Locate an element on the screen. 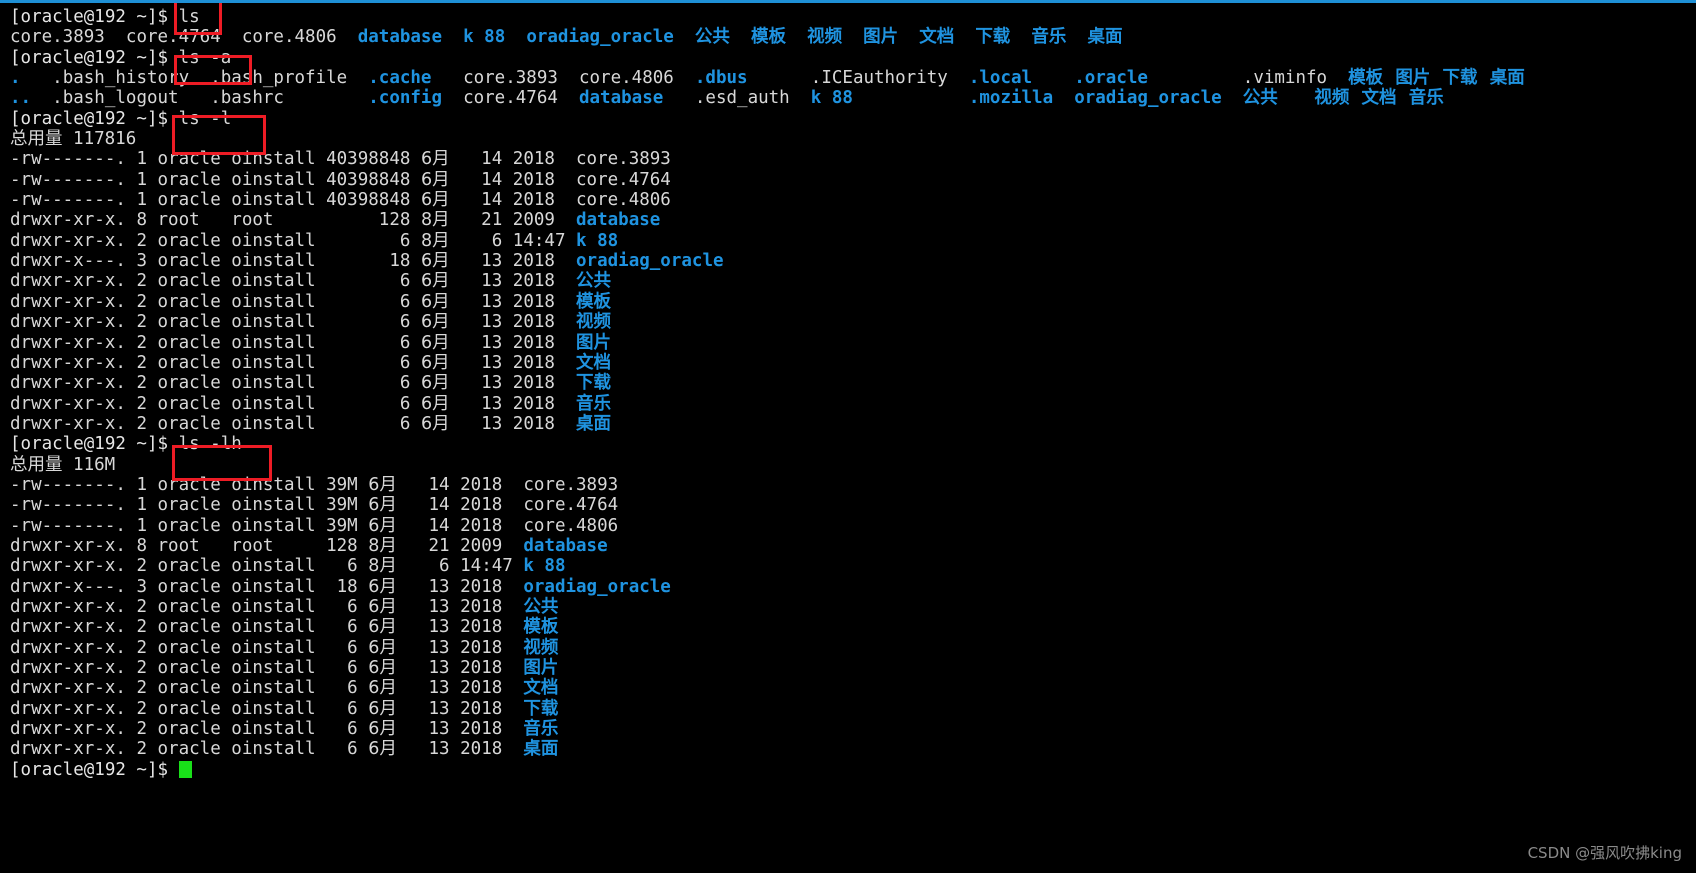  prompt-line: [oracle@192 ~]$ ls is located at coordinates (853, 17).